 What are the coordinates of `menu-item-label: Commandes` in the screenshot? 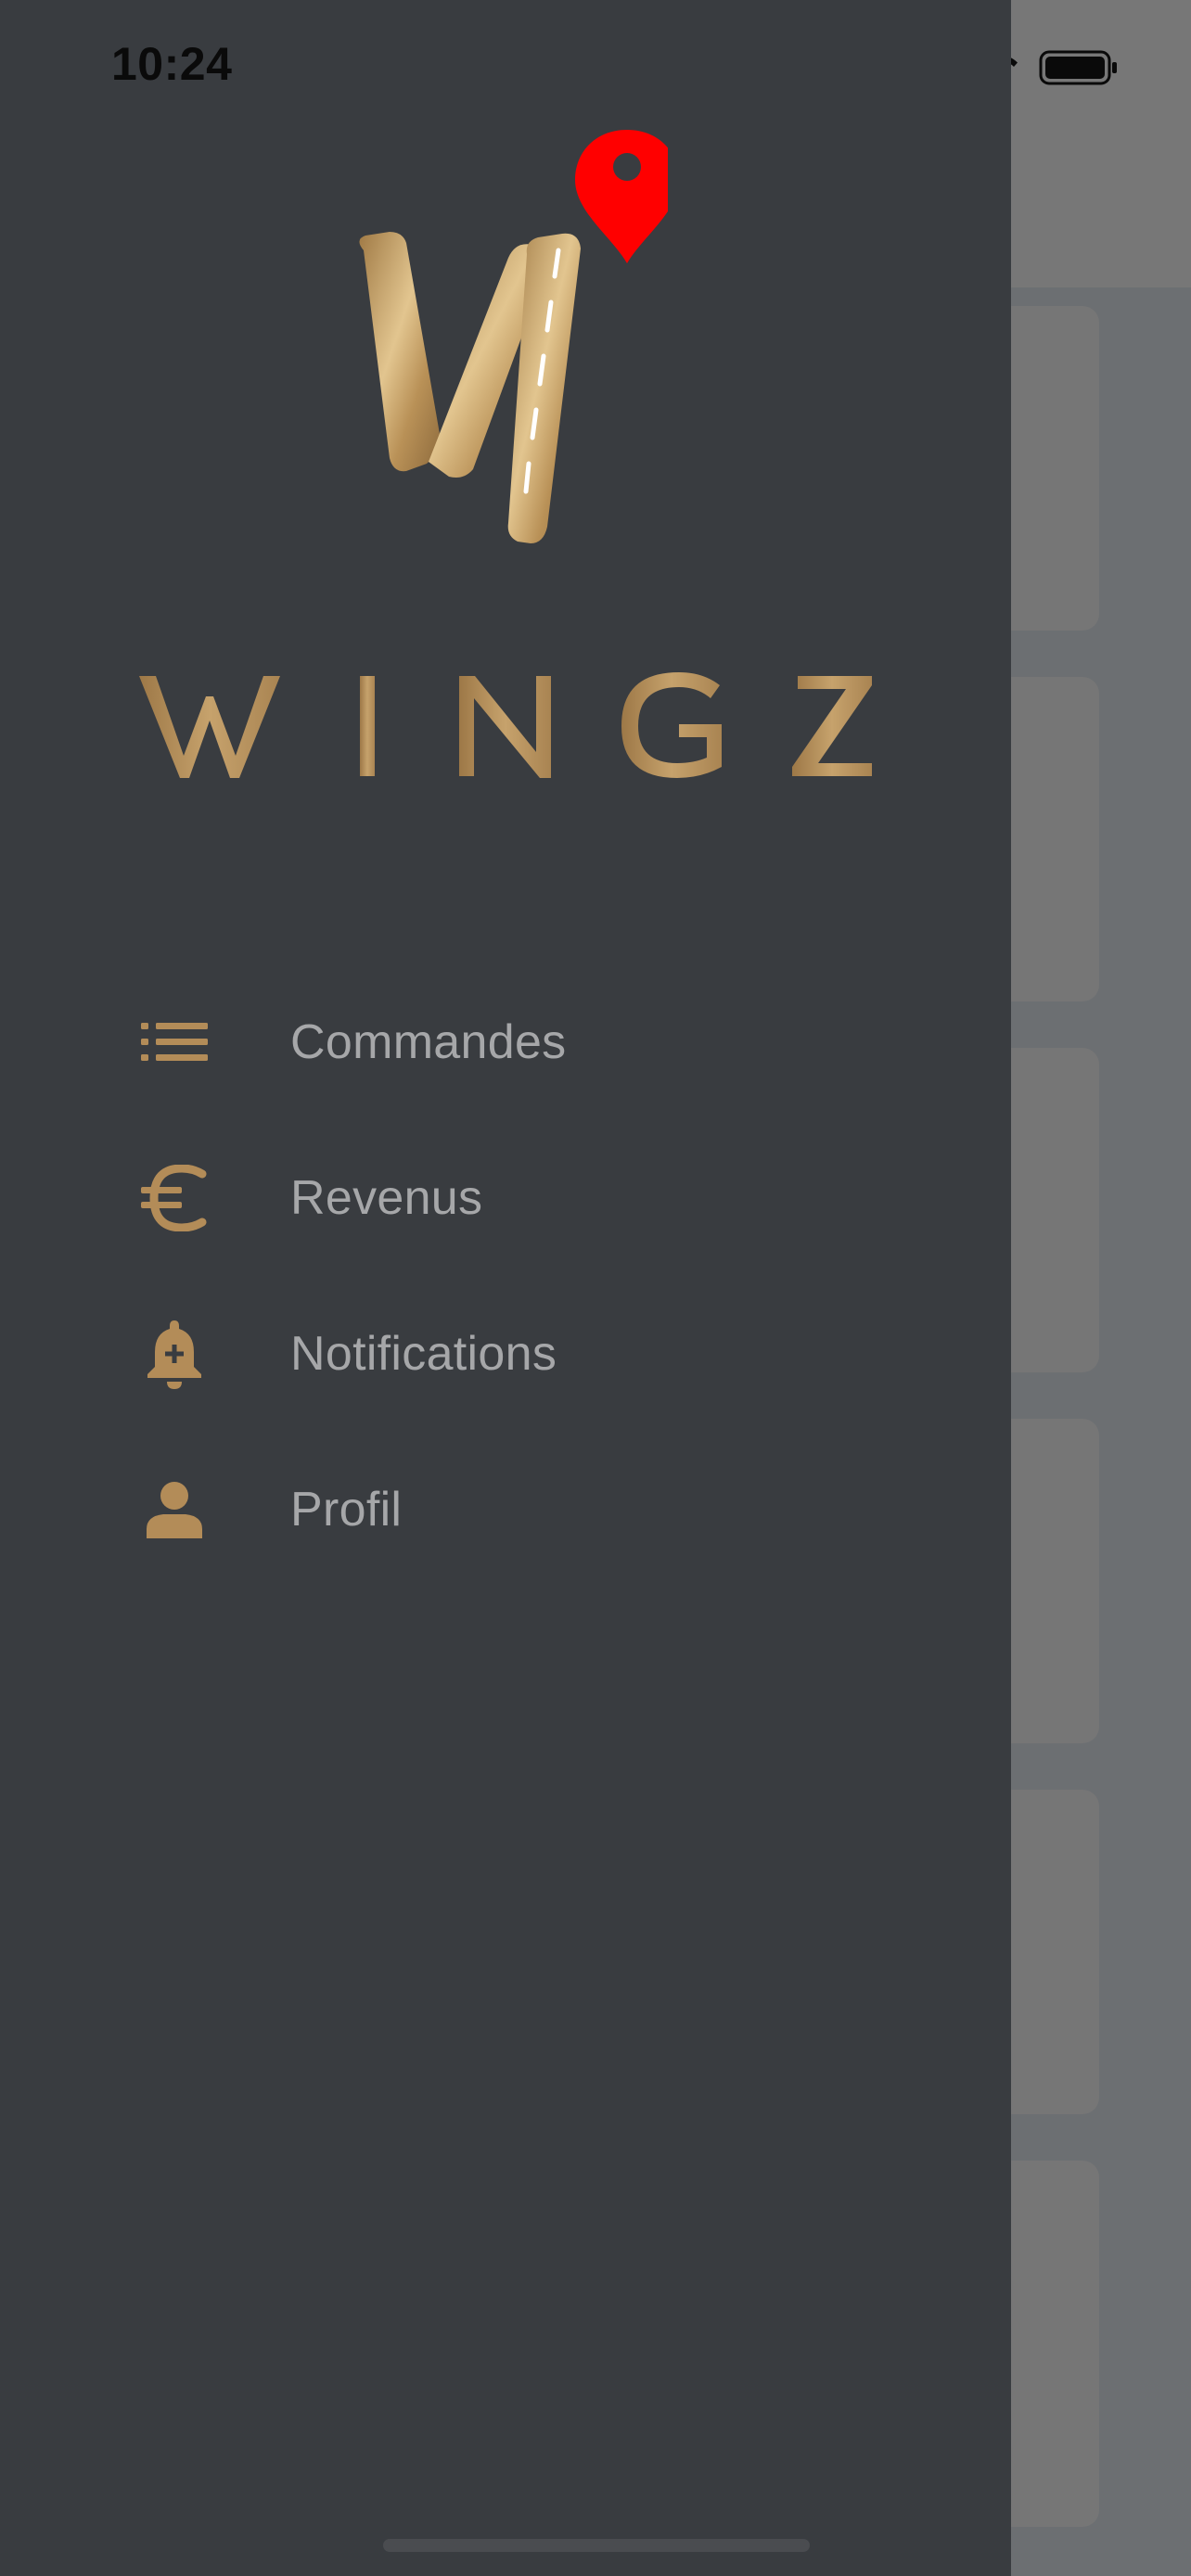 It's located at (428, 1042).